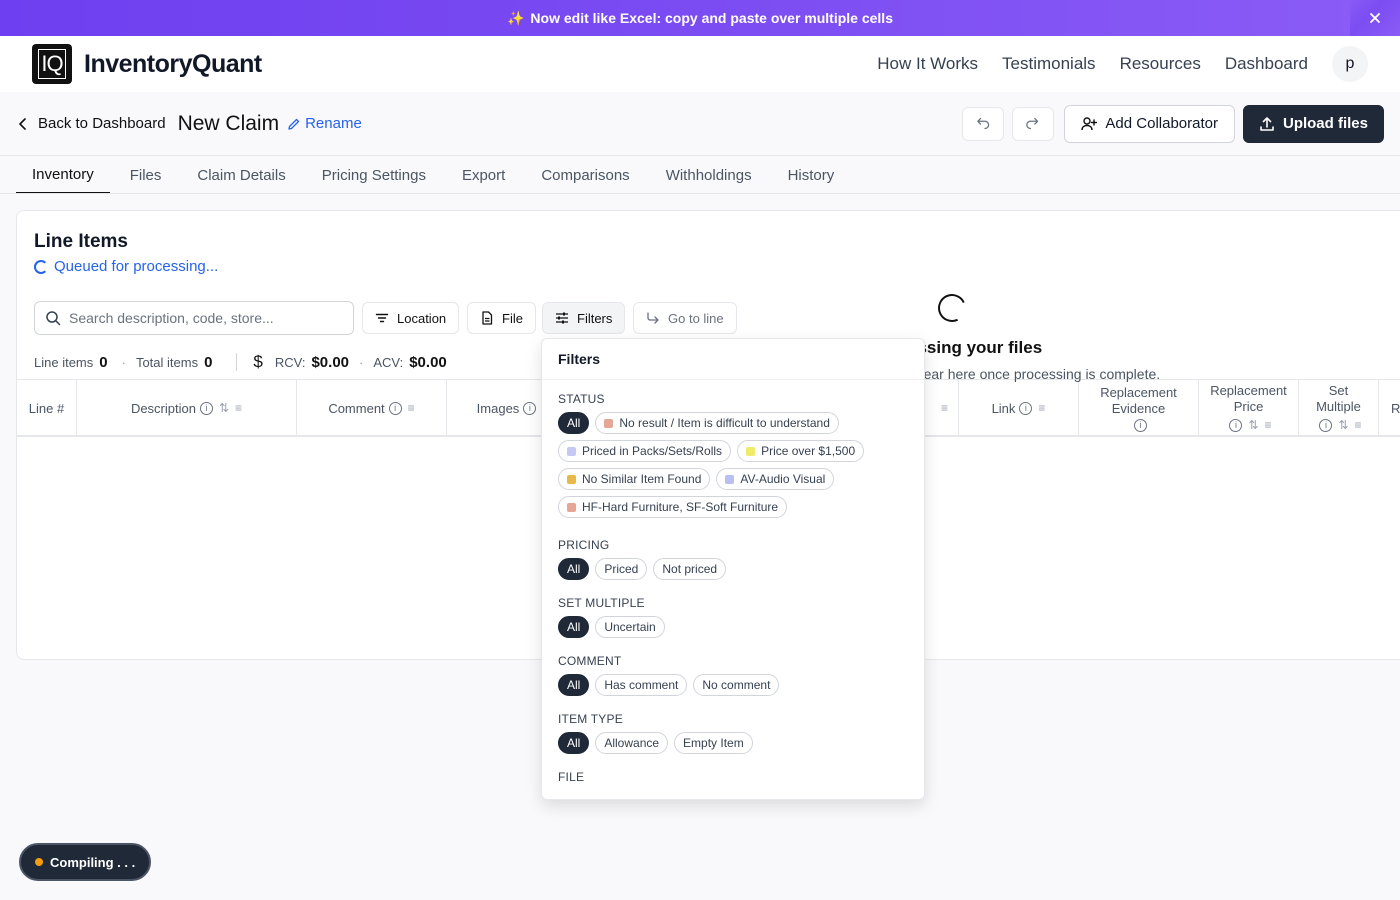  I want to click on set-multiple-chip-uncertain: Uncertain, so click(630, 627).